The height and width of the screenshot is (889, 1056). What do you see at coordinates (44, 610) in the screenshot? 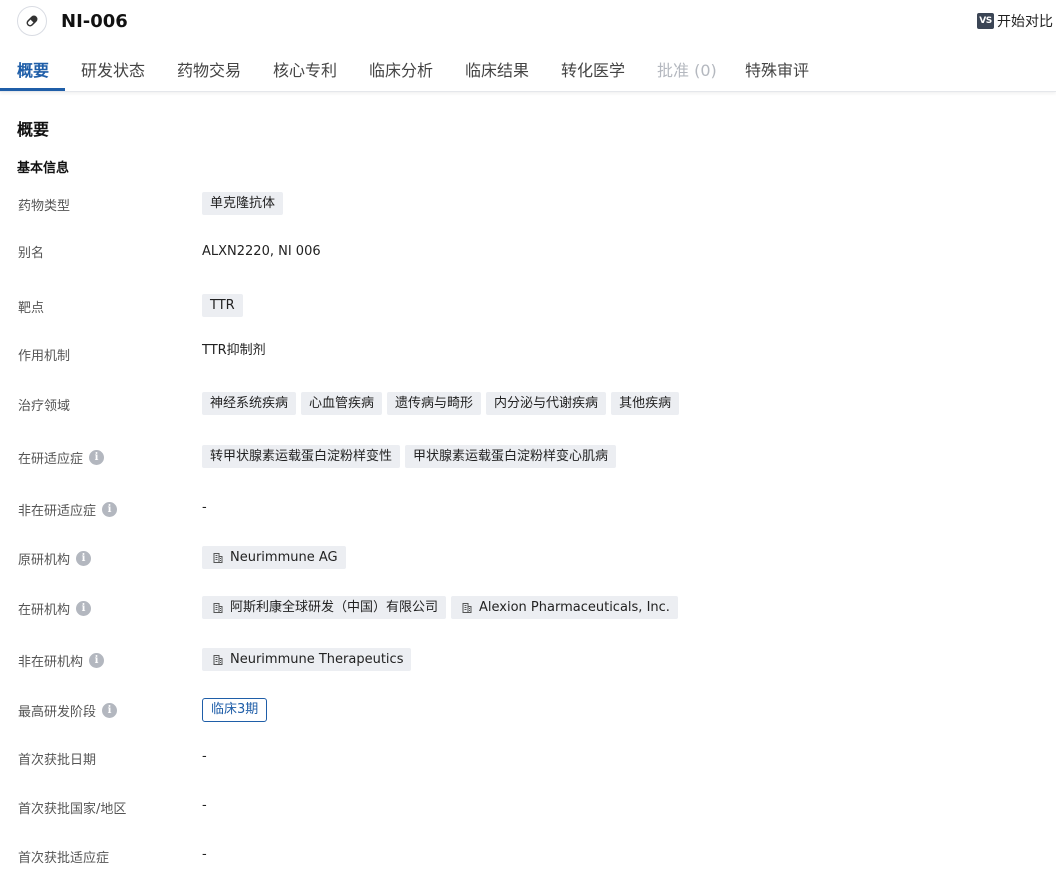
I see `field-label-text: 在研机构` at bounding box center [44, 610].